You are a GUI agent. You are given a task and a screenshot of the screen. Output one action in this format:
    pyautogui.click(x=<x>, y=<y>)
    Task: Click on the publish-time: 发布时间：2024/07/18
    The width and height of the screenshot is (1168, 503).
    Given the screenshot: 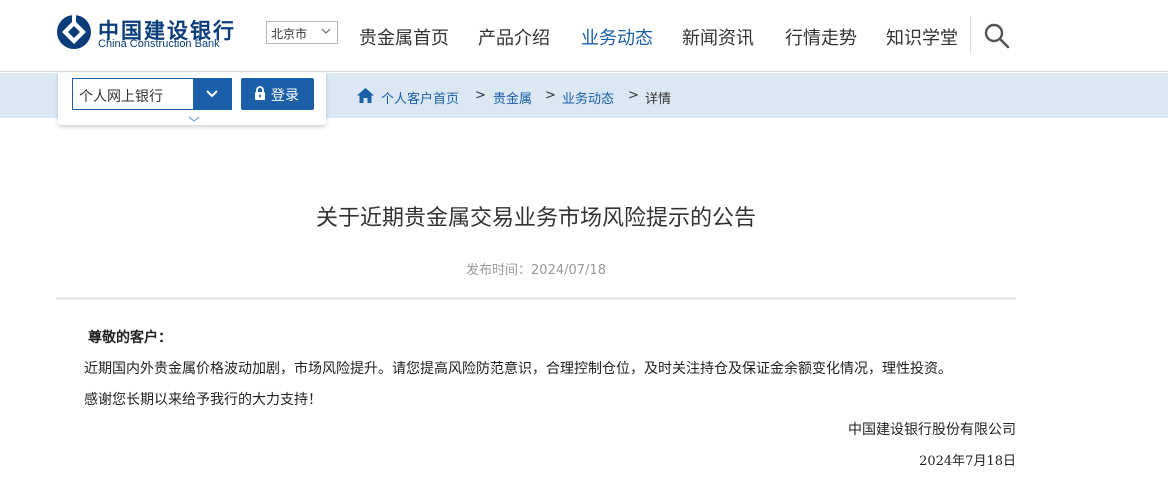 What is the action you would take?
    pyautogui.click(x=536, y=270)
    